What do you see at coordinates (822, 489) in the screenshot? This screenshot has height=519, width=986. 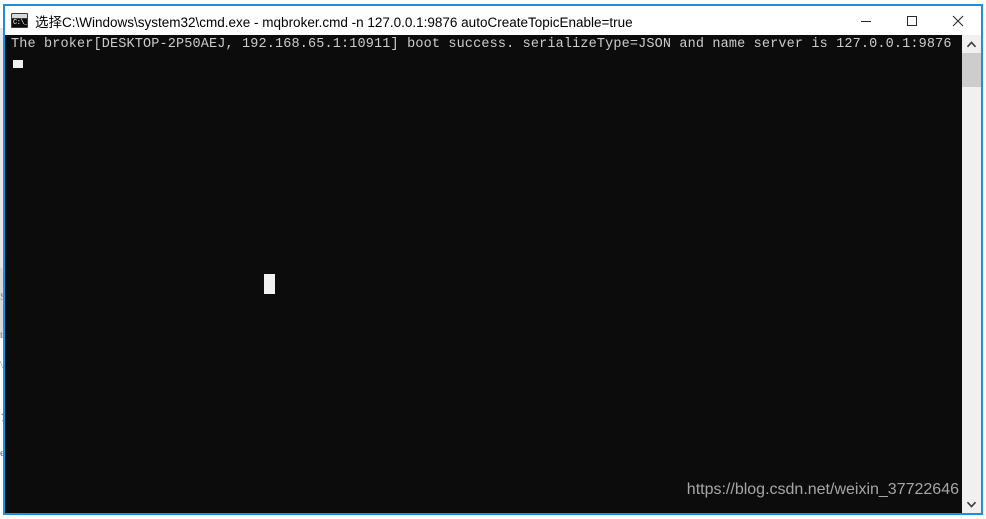 I see `watermark-text: https://blog.csdn.net/weixin_37722646` at bounding box center [822, 489].